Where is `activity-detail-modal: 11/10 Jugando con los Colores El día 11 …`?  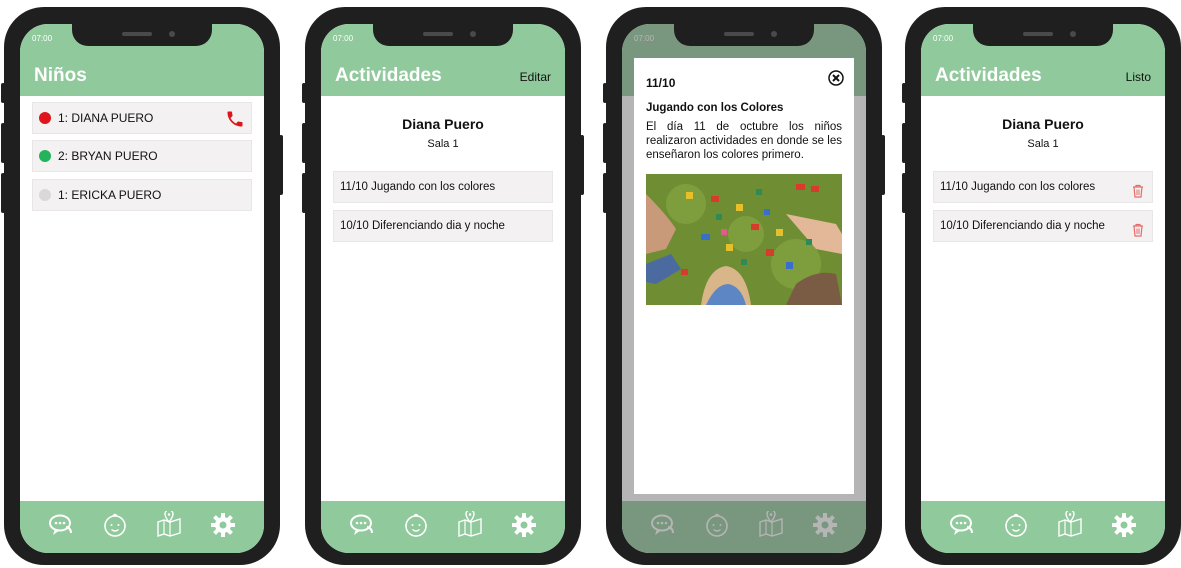 activity-detail-modal: 11/10 Jugando con los Colores El día 11 … is located at coordinates (744, 276).